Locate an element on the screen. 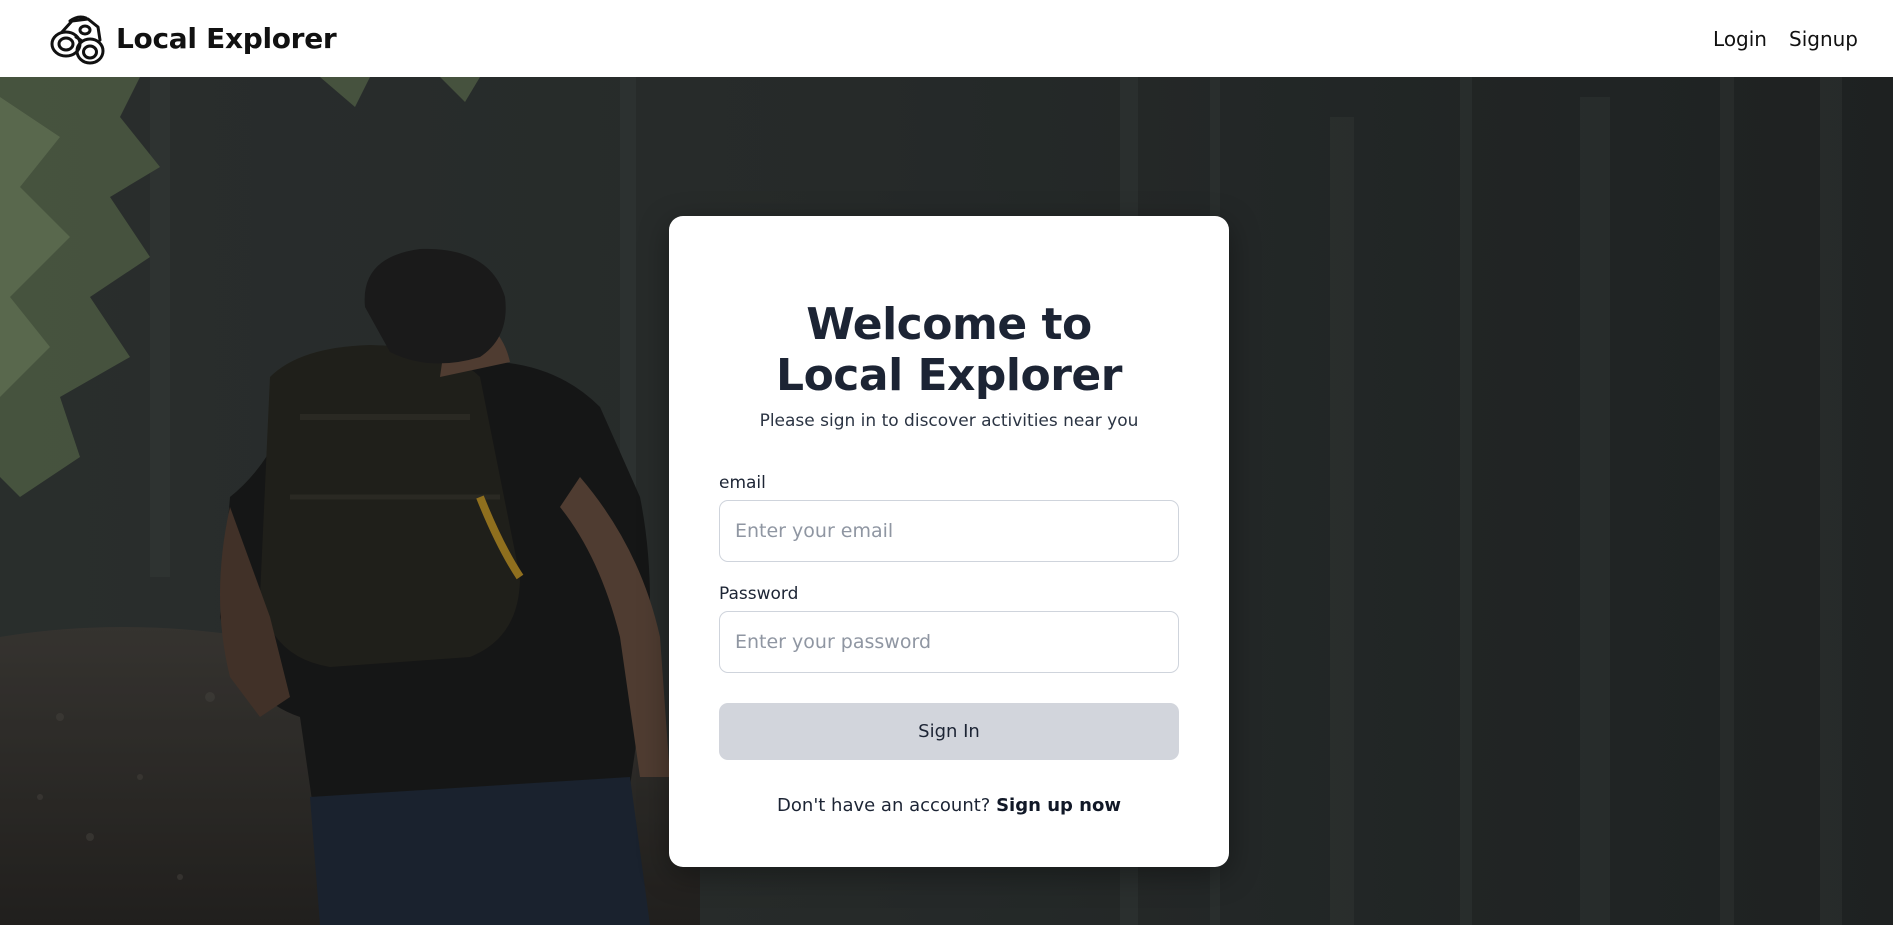  nav-login-link: Login is located at coordinates (1740, 39).